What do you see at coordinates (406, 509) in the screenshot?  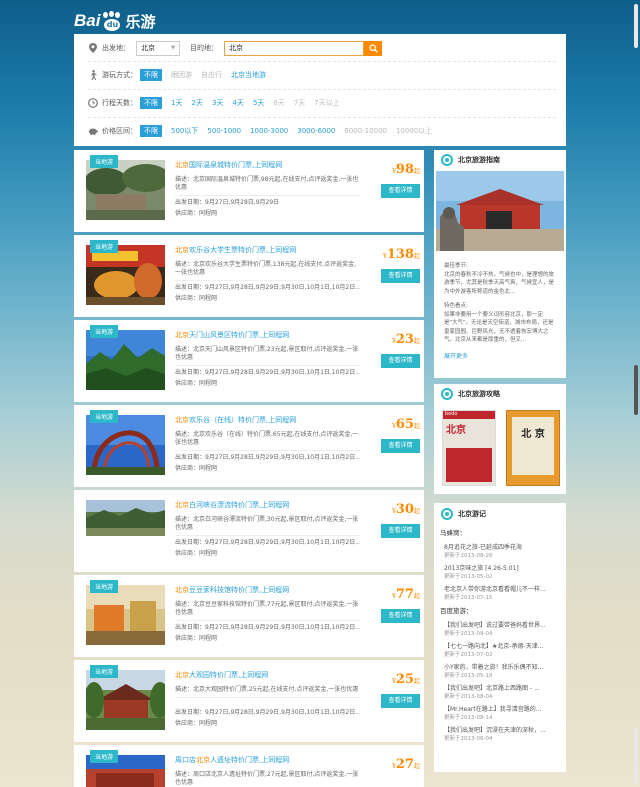 I see `price: ¥30 起` at bounding box center [406, 509].